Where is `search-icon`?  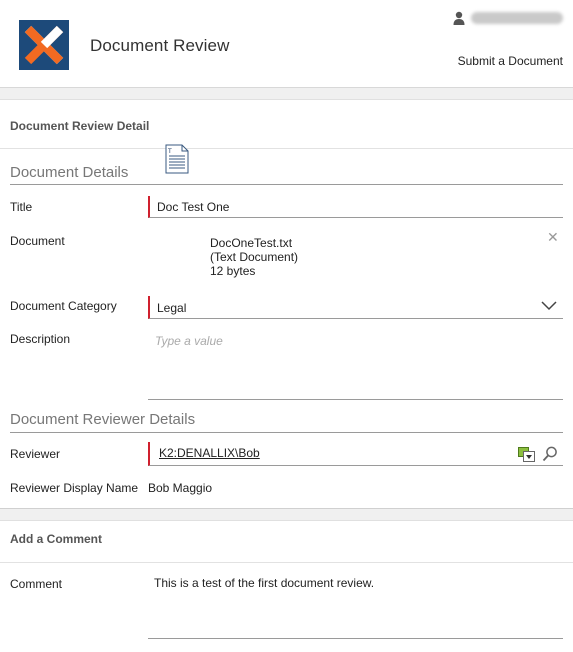
search-icon is located at coordinates (550, 454).